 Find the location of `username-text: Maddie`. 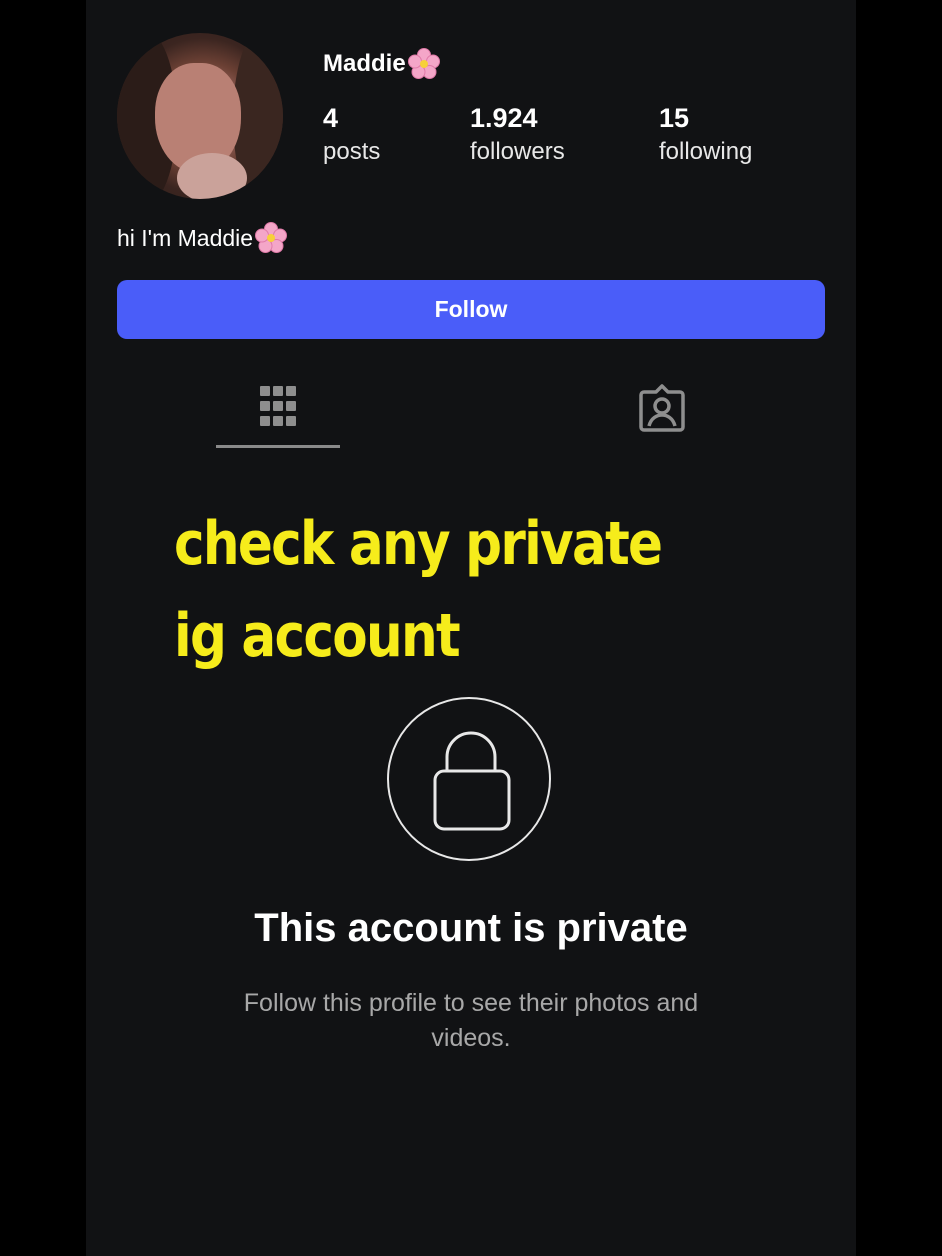

username-text: Maddie is located at coordinates (364, 63).